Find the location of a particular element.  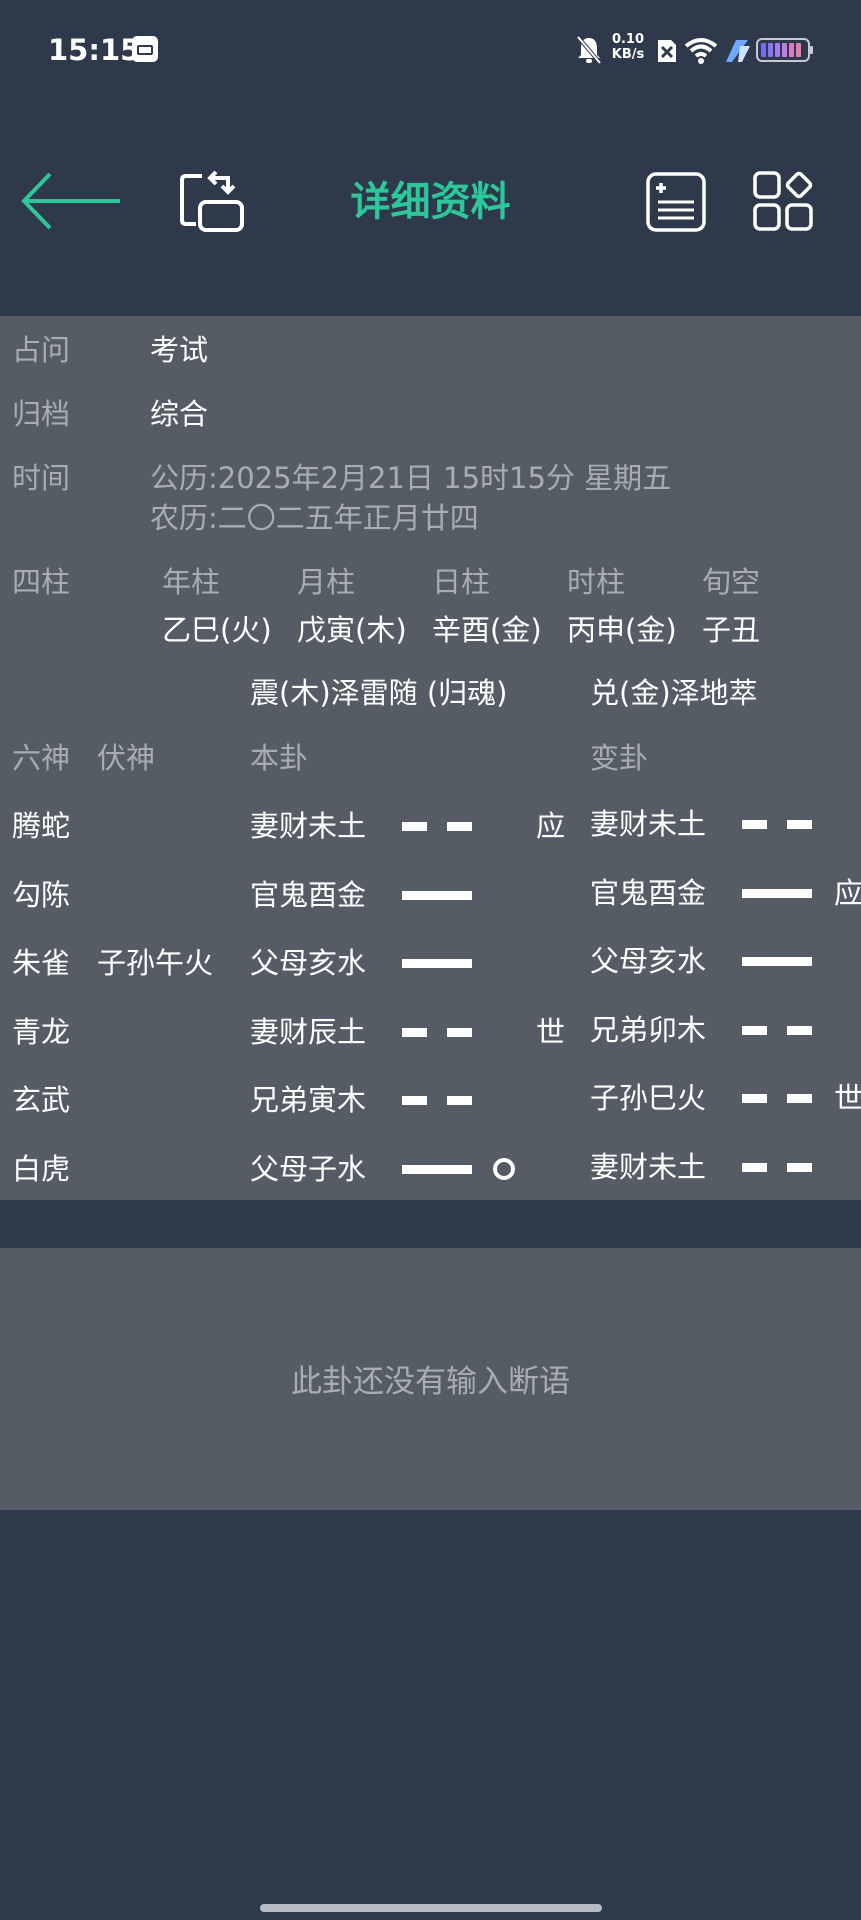

changed-line-label-2: 官鬼酉金 is located at coordinates (648, 893).